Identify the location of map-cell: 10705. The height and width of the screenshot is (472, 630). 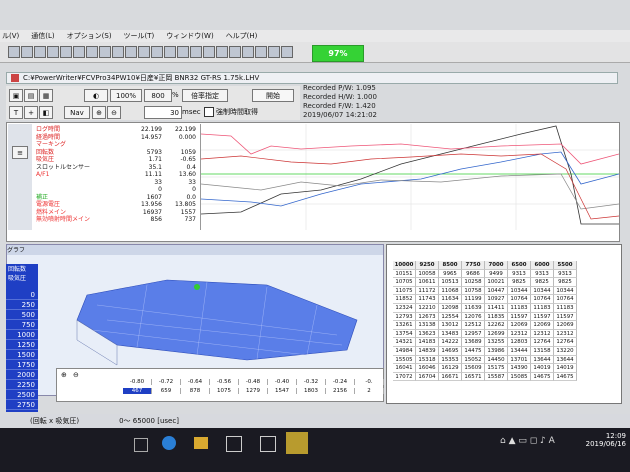
(404, 282).